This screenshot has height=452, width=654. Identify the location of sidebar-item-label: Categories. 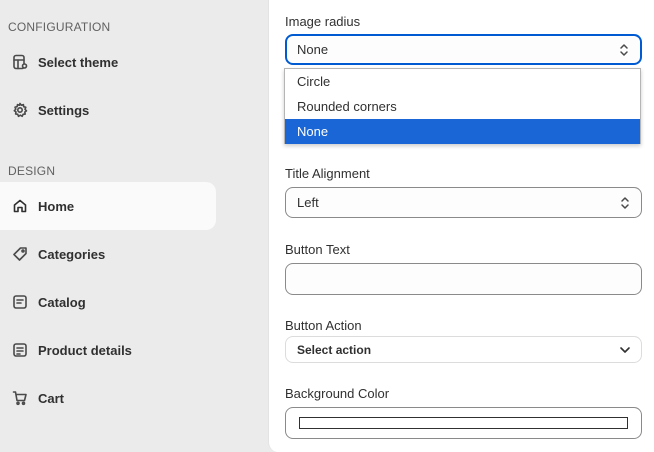
(72, 254).